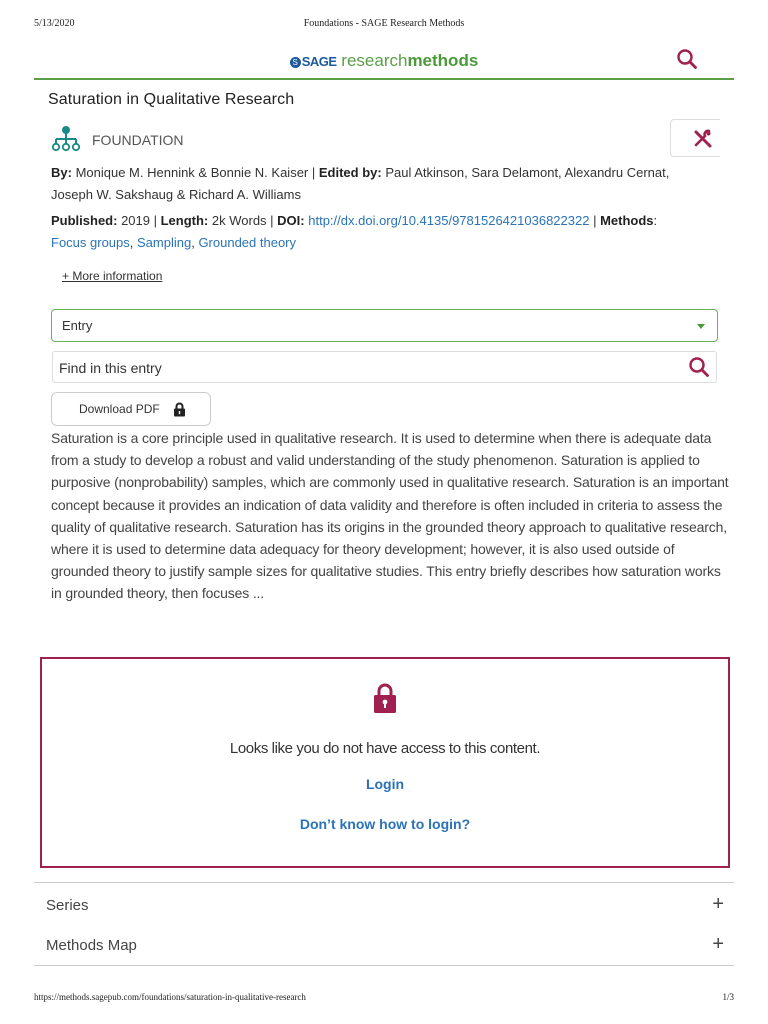  What do you see at coordinates (374, 60) in the screenshot?
I see `logo-research: research` at bounding box center [374, 60].